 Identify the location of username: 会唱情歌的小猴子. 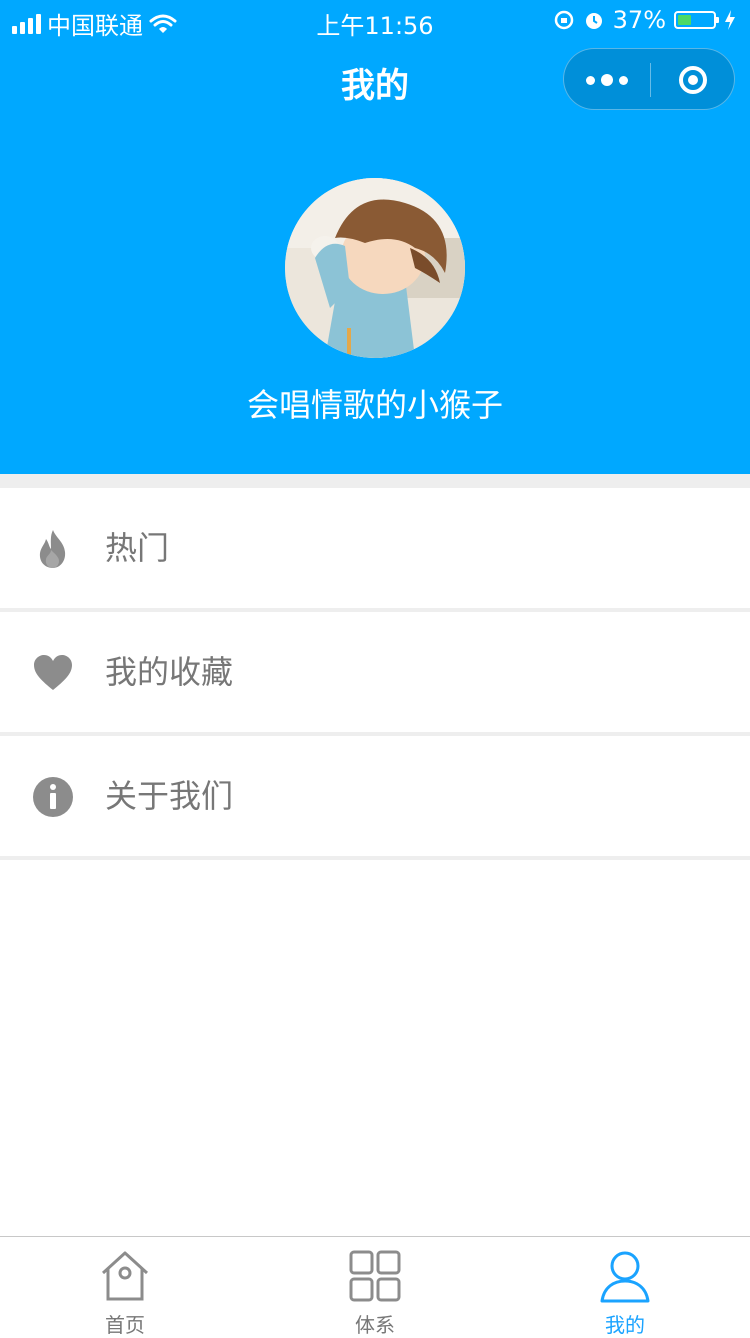
(374, 405).